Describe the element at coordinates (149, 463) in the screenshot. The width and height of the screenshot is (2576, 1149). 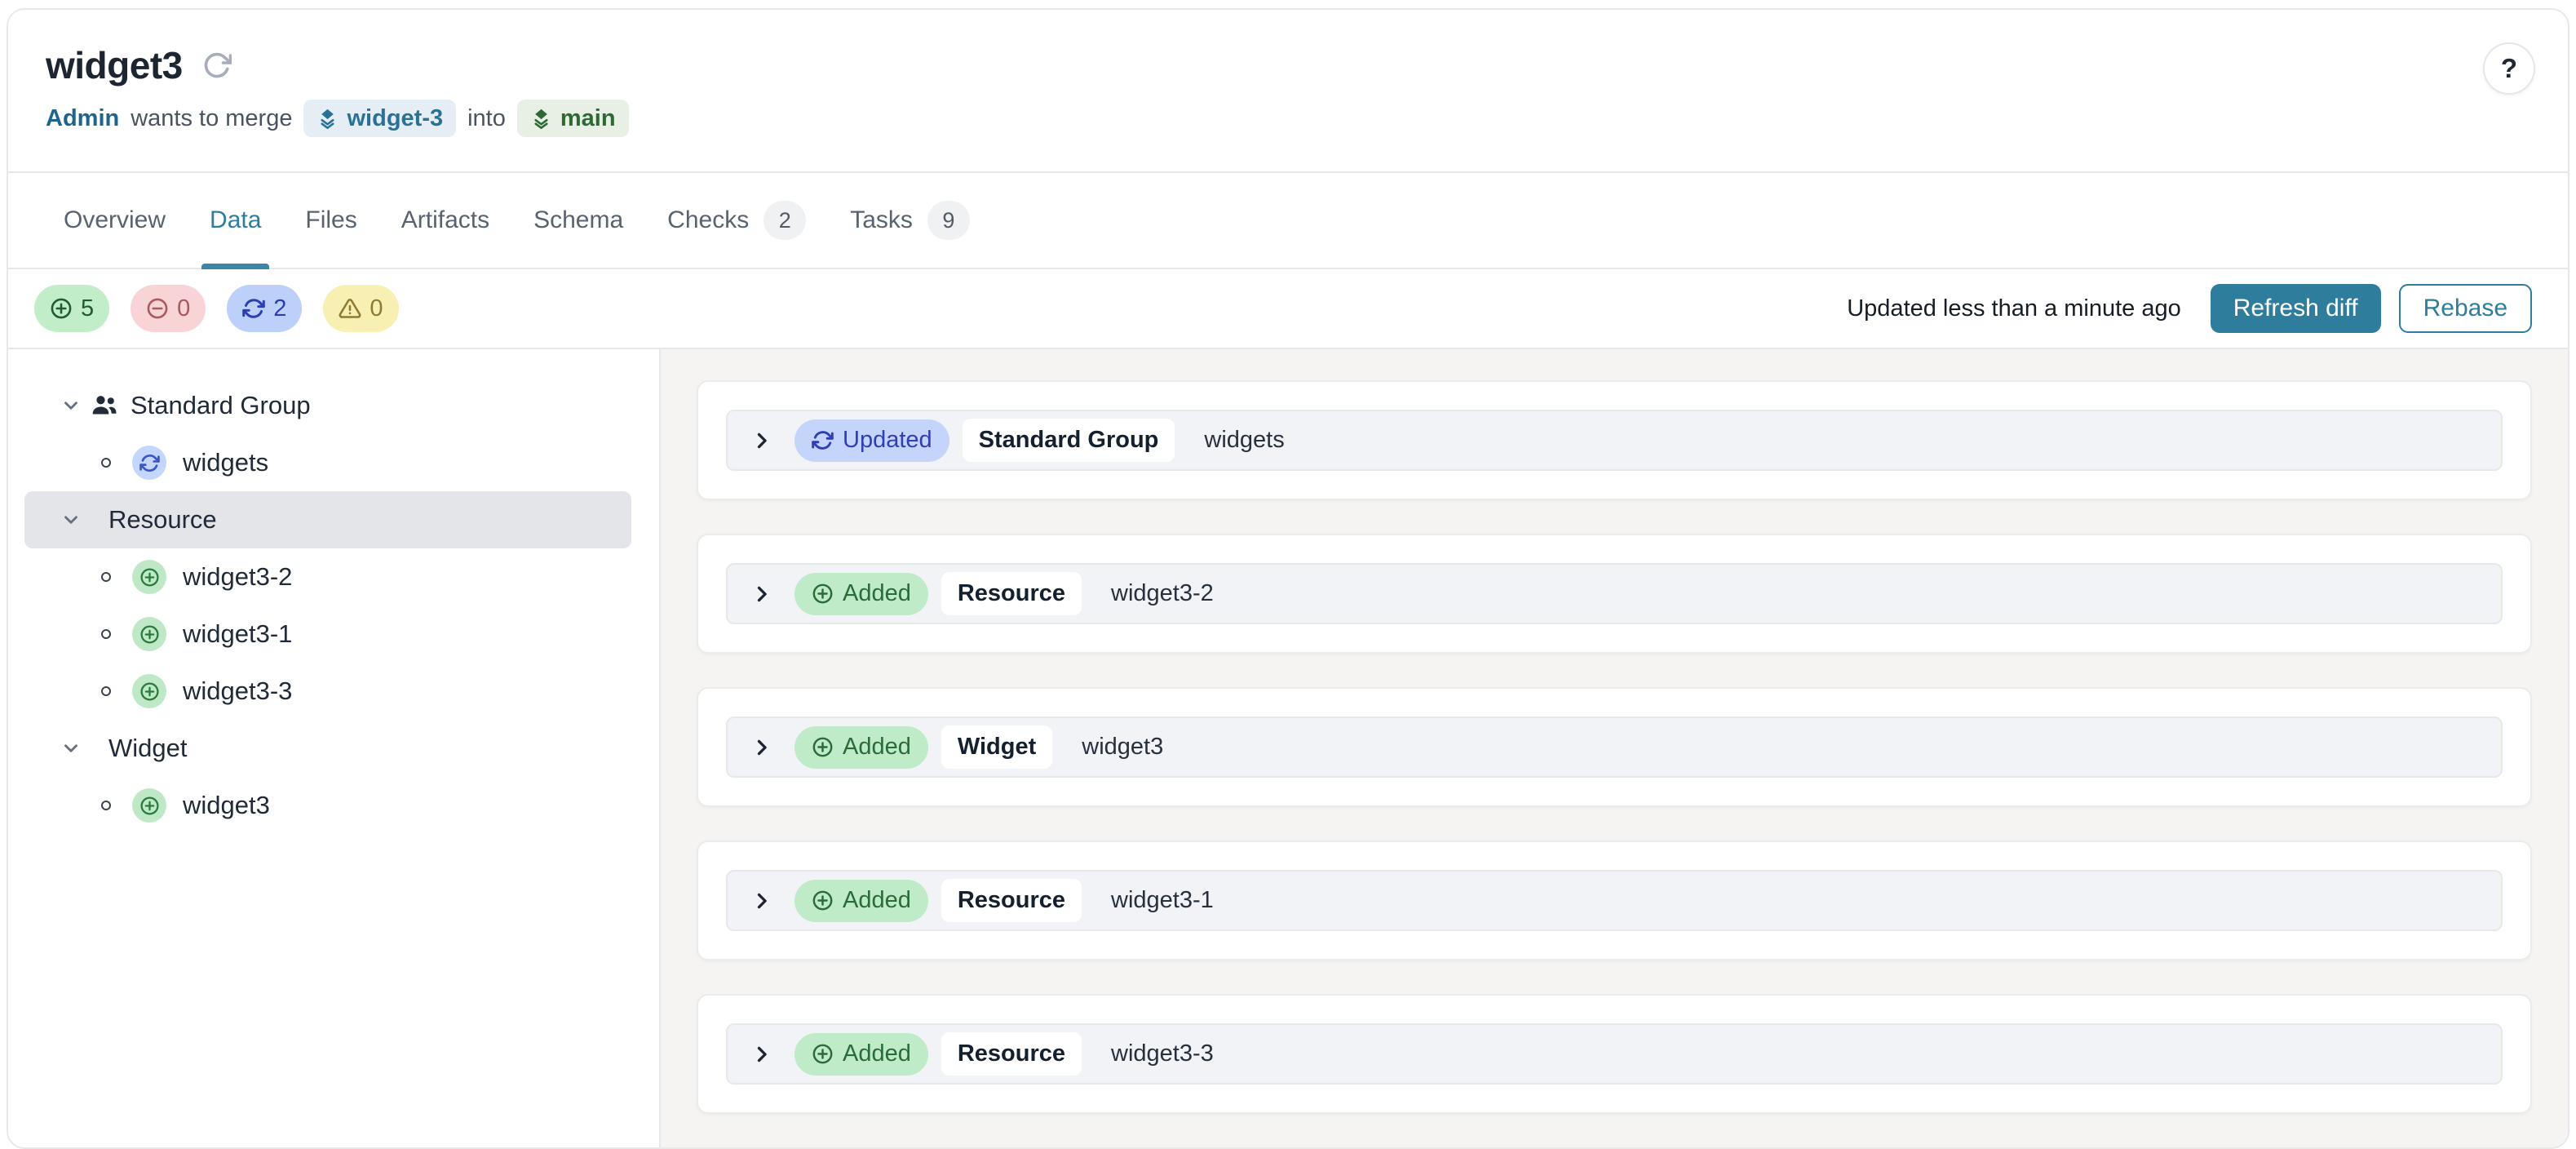
I see `updated-status-icon` at that location.